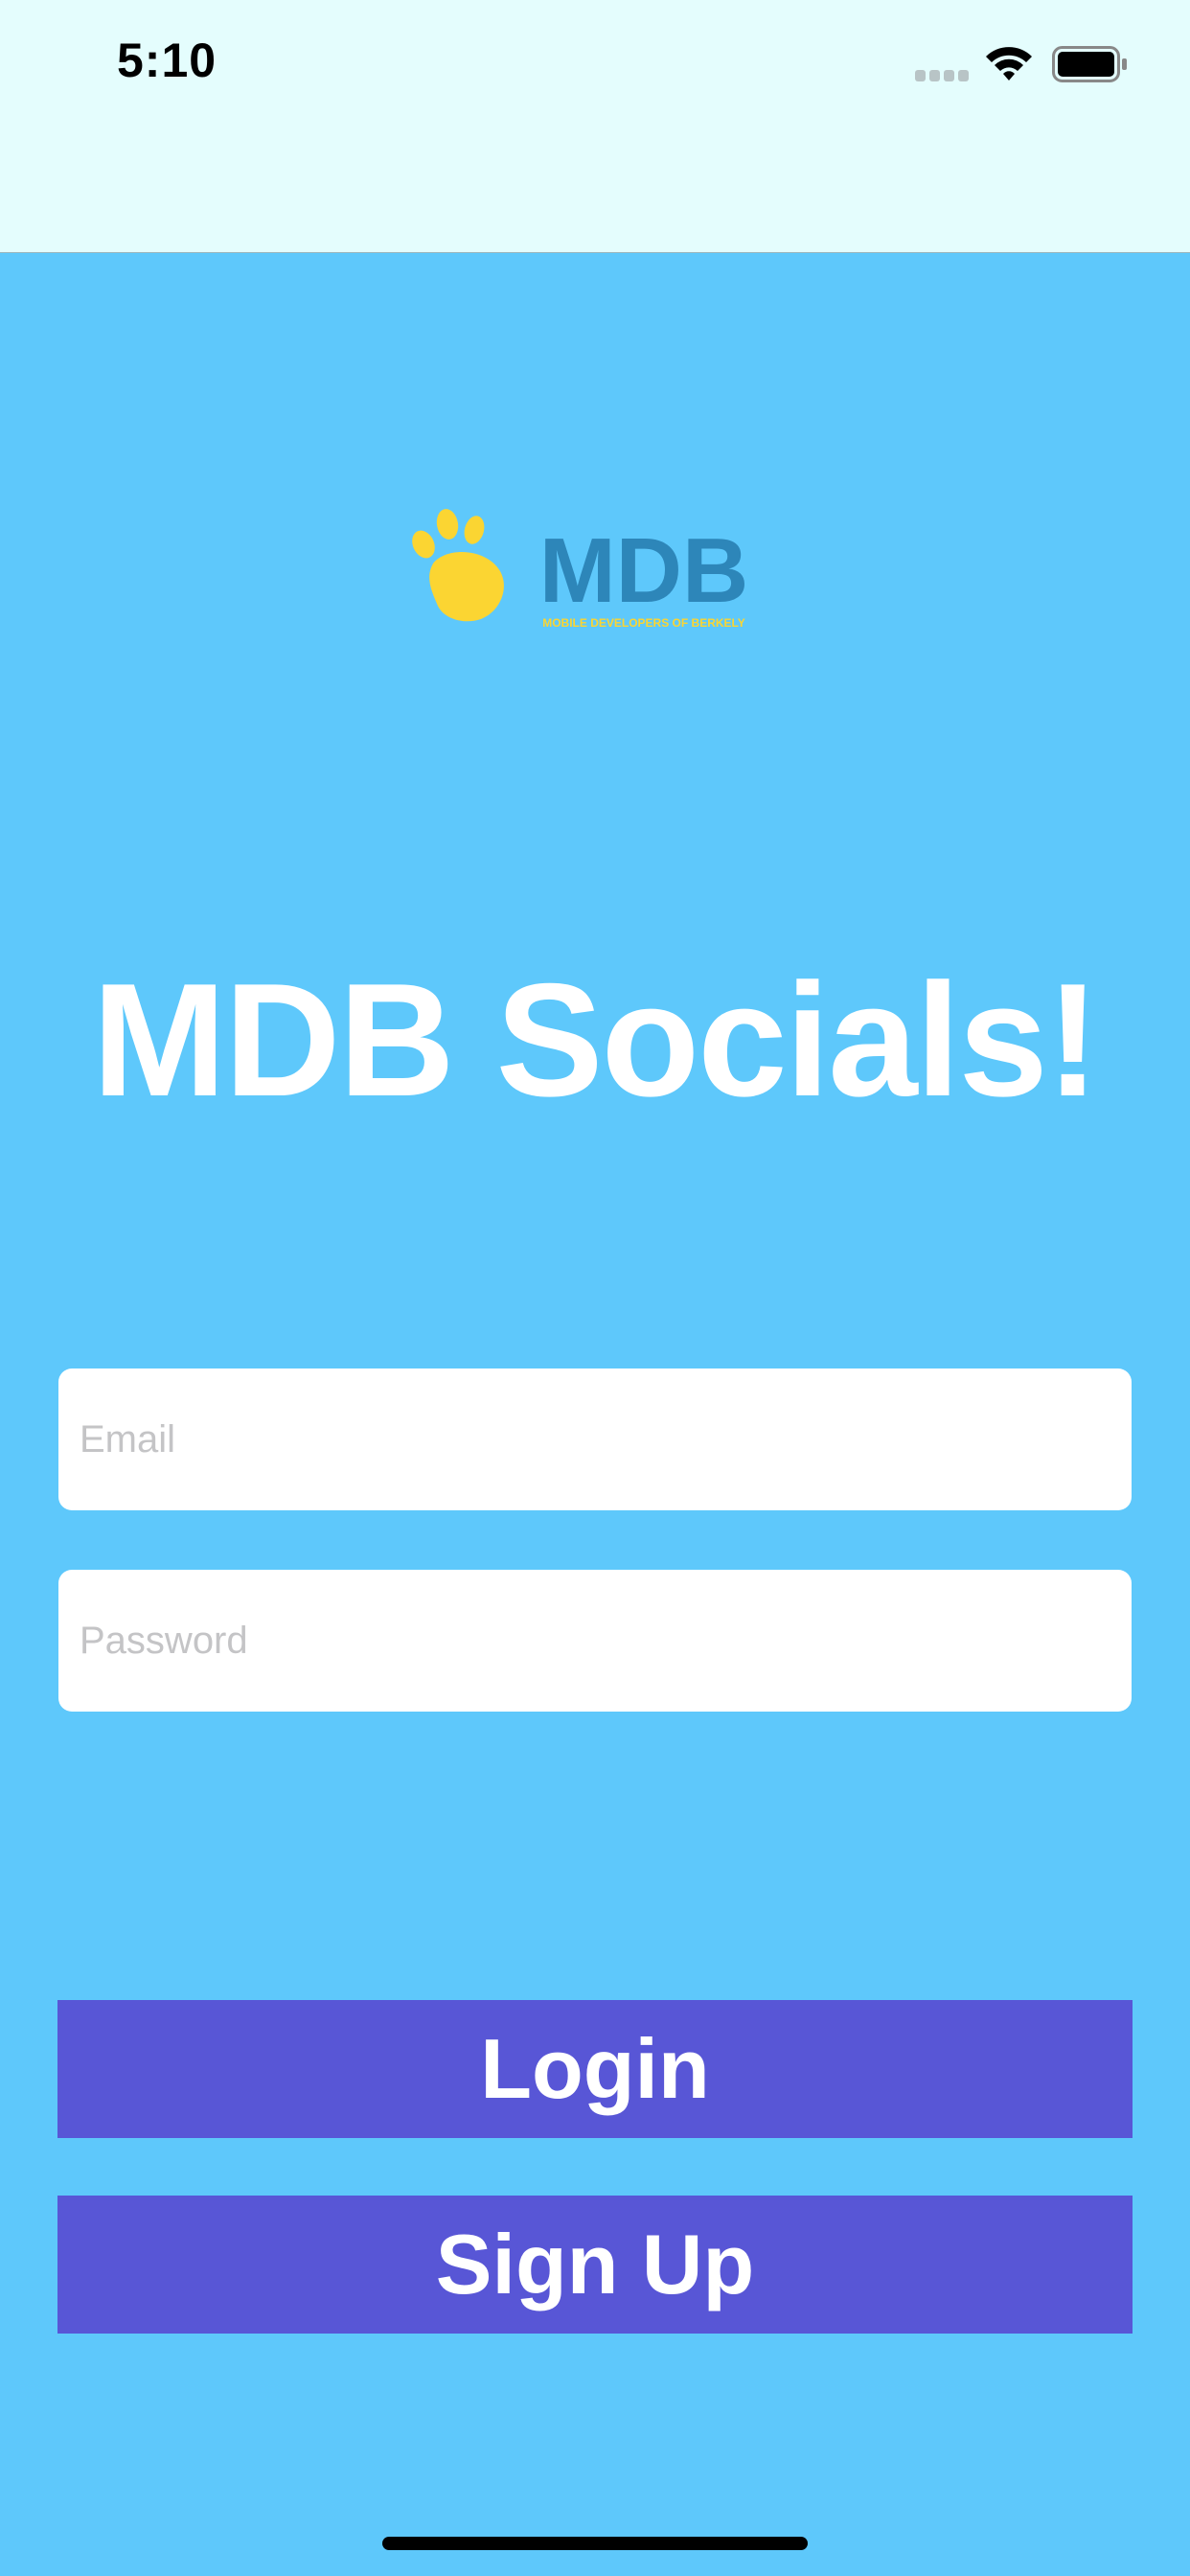  Describe the element at coordinates (595, 2265) in the screenshot. I see `signup-button: Sign Up` at that location.